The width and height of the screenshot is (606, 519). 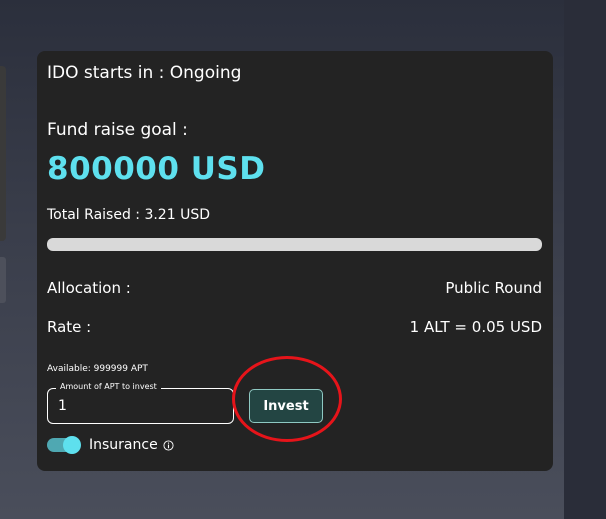 I want to click on insurance-label: Insurance, so click(x=123, y=445).